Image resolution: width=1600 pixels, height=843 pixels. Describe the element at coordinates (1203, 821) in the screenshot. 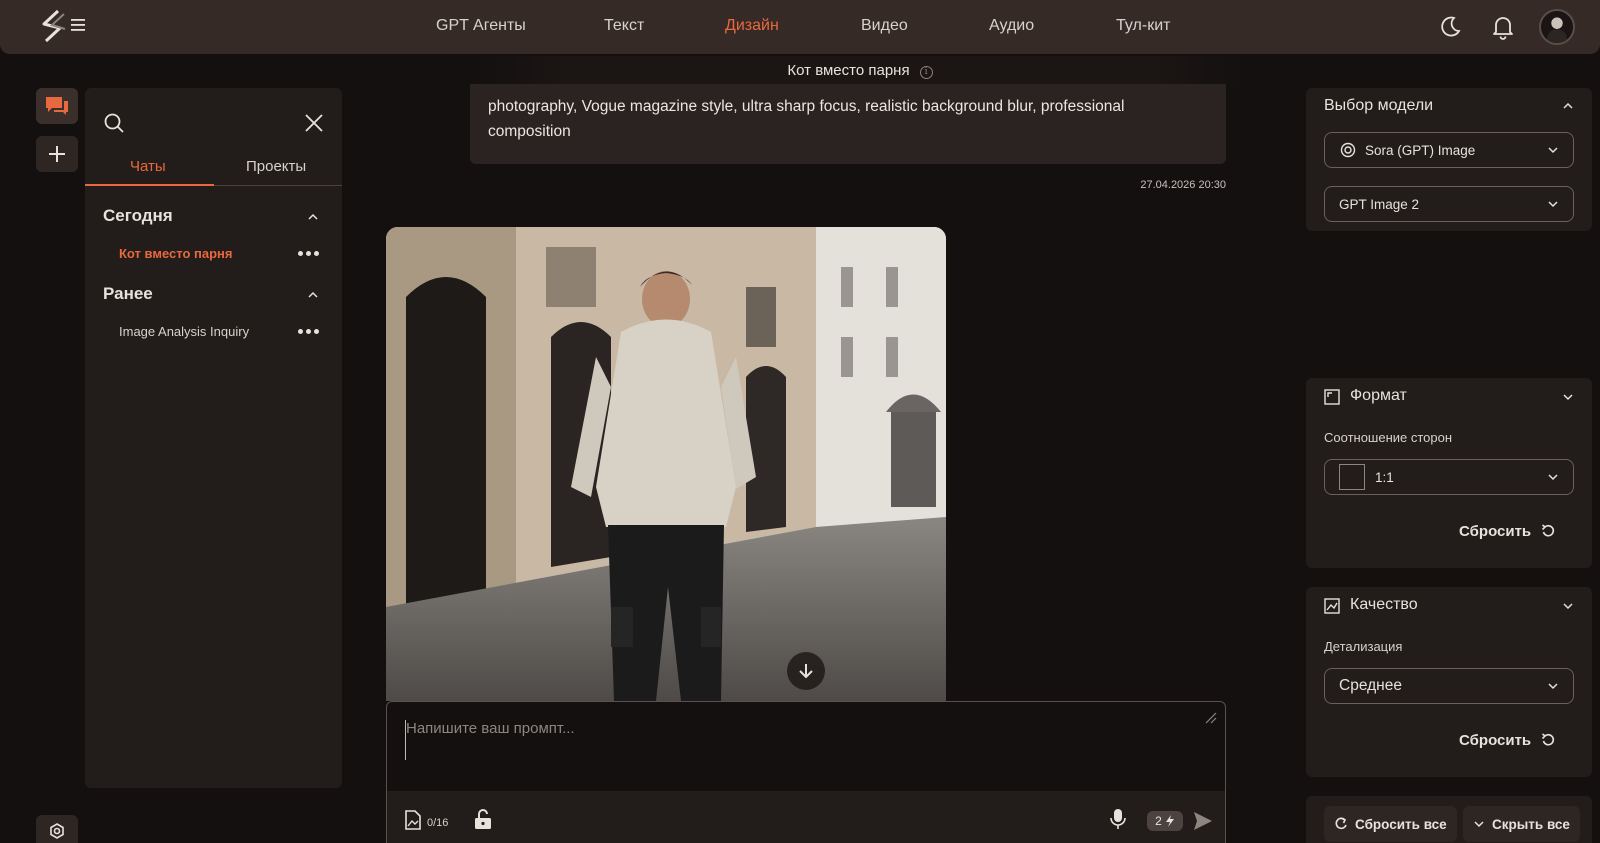

I see `send-icon` at that location.